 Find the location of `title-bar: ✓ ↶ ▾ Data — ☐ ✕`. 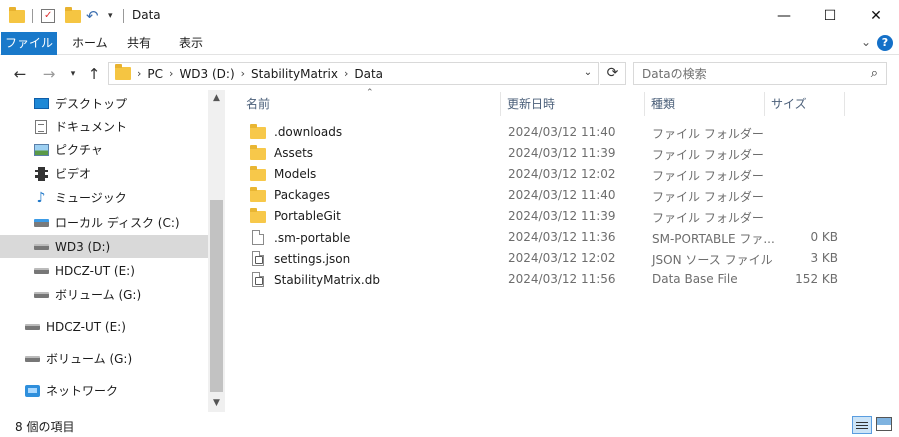

title-bar: ✓ ↶ ▾ Data — ☐ ✕ is located at coordinates (449, 16).